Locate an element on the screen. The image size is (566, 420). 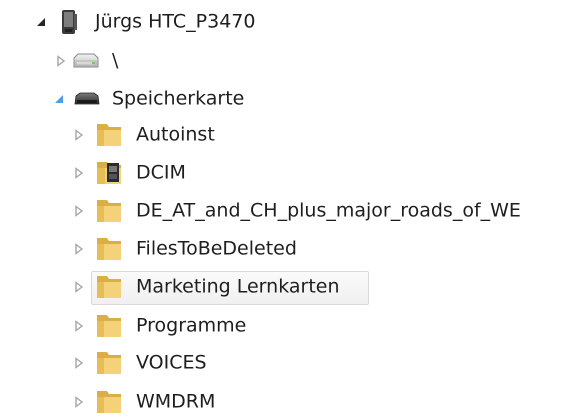
storage-card-icon is located at coordinates (87, 98).